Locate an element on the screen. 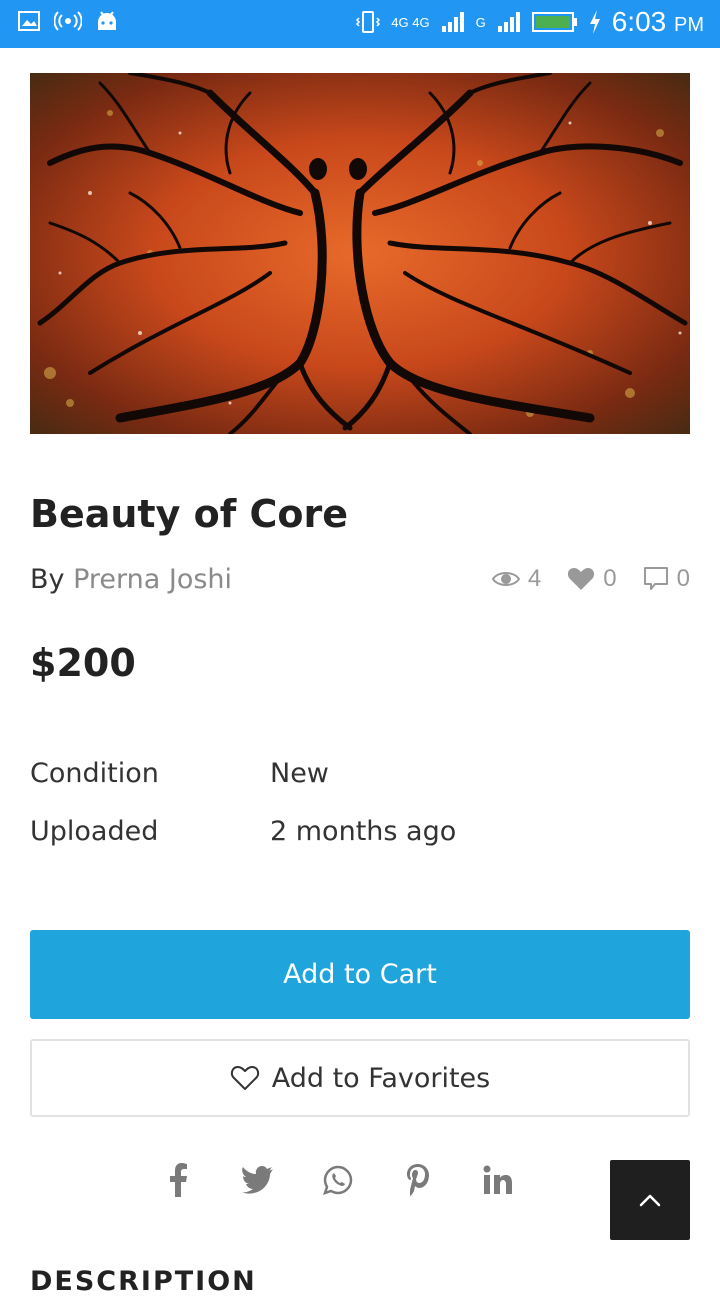 The height and width of the screenshot is (1297, 720). likes-stat: 0 is located at coordinates (592, 579).